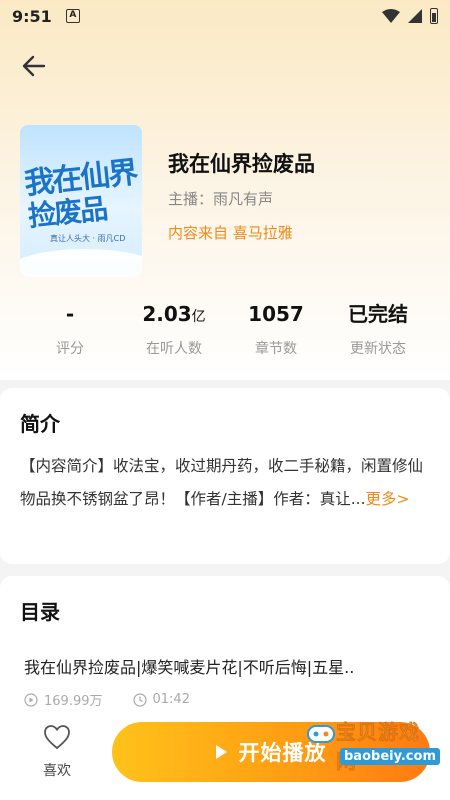  What do you see at coordinates (391, 16) in the screenshot?
I see `wifi-icon` at bounding box center [391, 16].